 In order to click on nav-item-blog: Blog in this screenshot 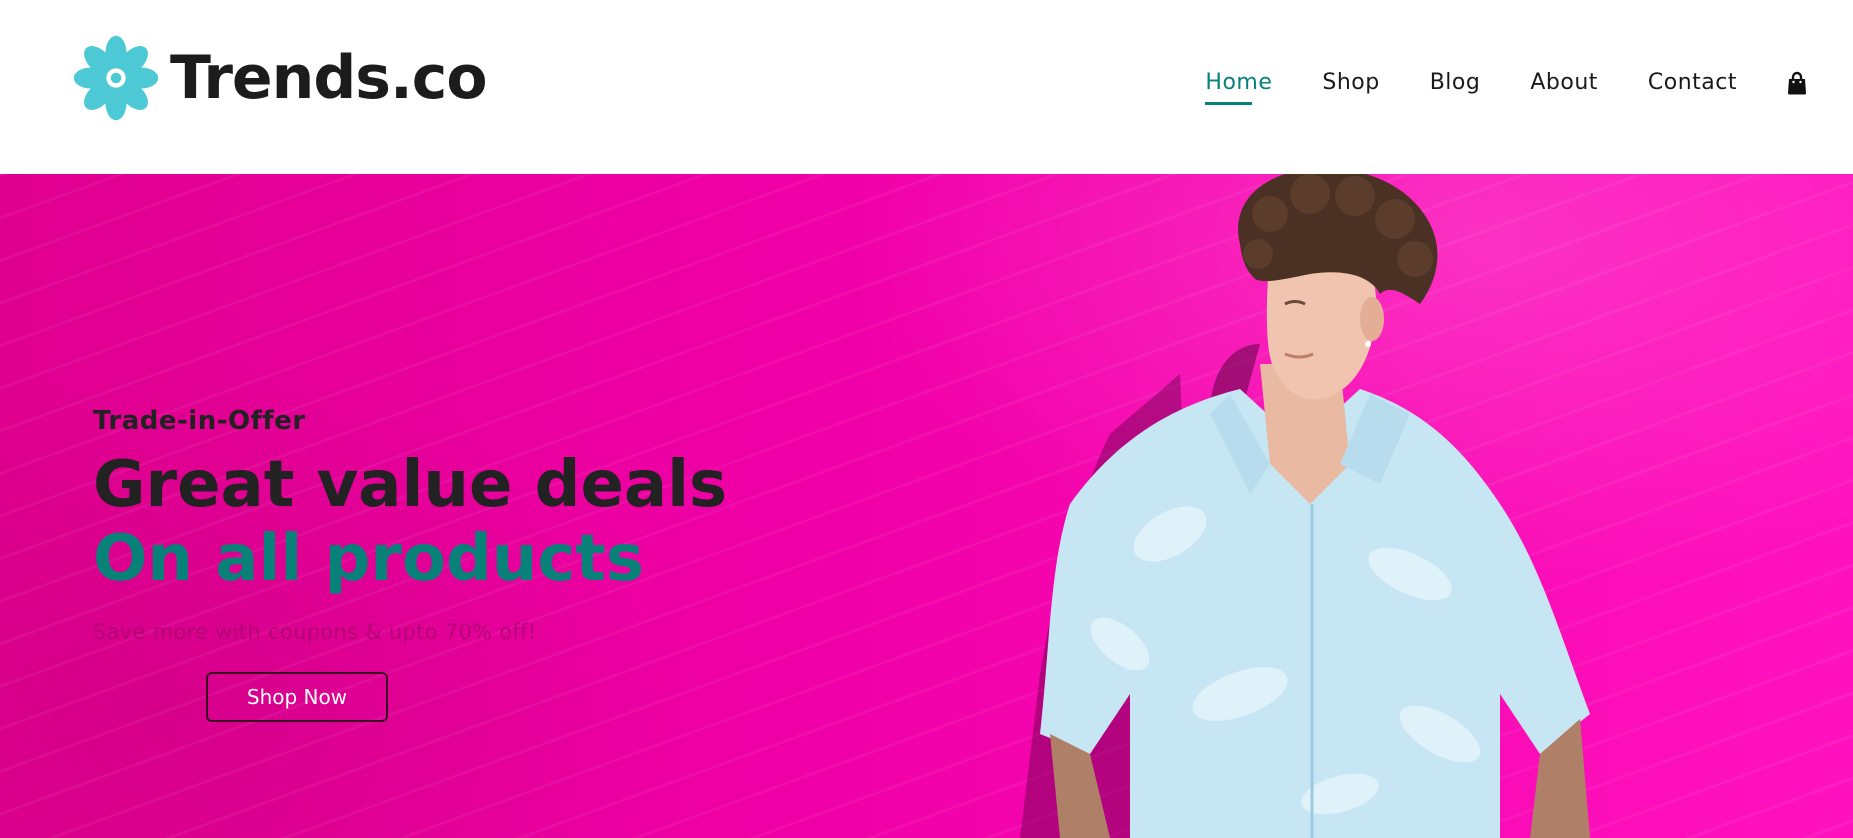, I will do `click(1455, 83)`.